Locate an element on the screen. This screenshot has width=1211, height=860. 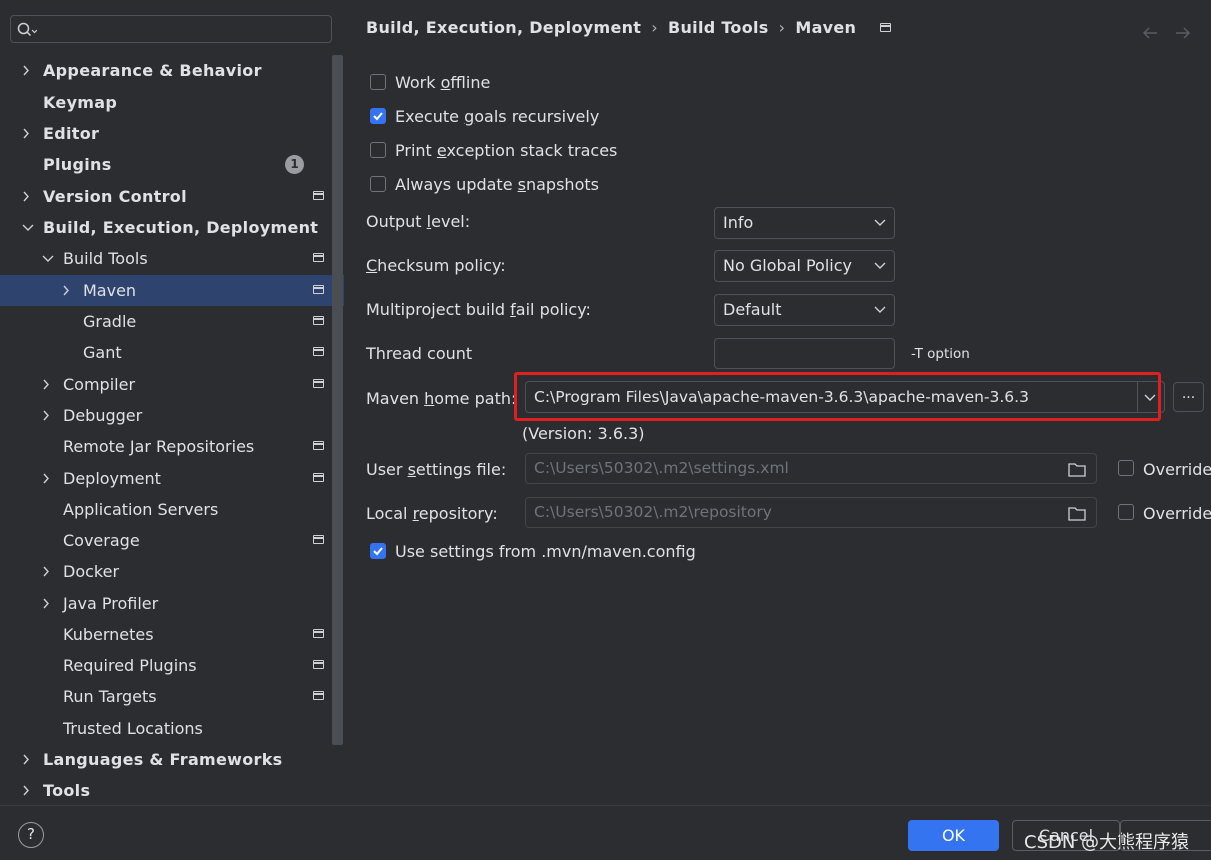
tree-item-java-profiler: Java Profiler is located at coordinates (172, 603).